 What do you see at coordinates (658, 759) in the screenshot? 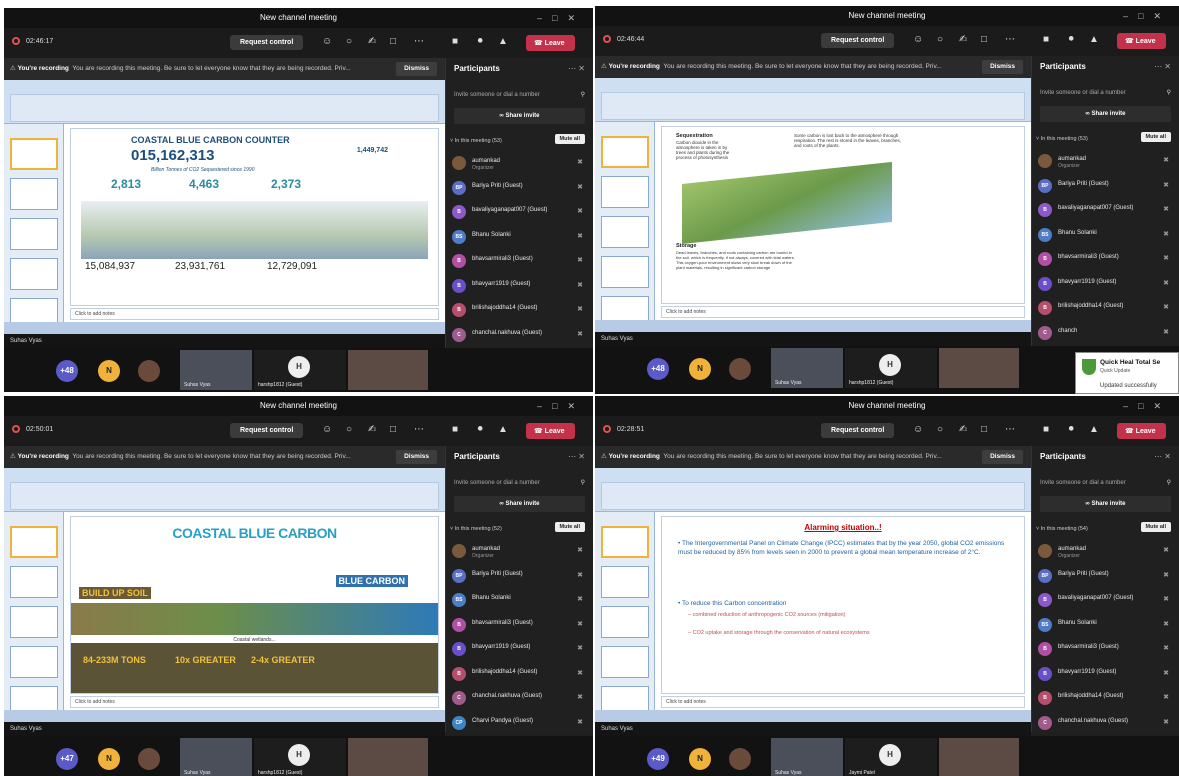
I see `overflow-participants: +49` at bounding box center [658, 759].